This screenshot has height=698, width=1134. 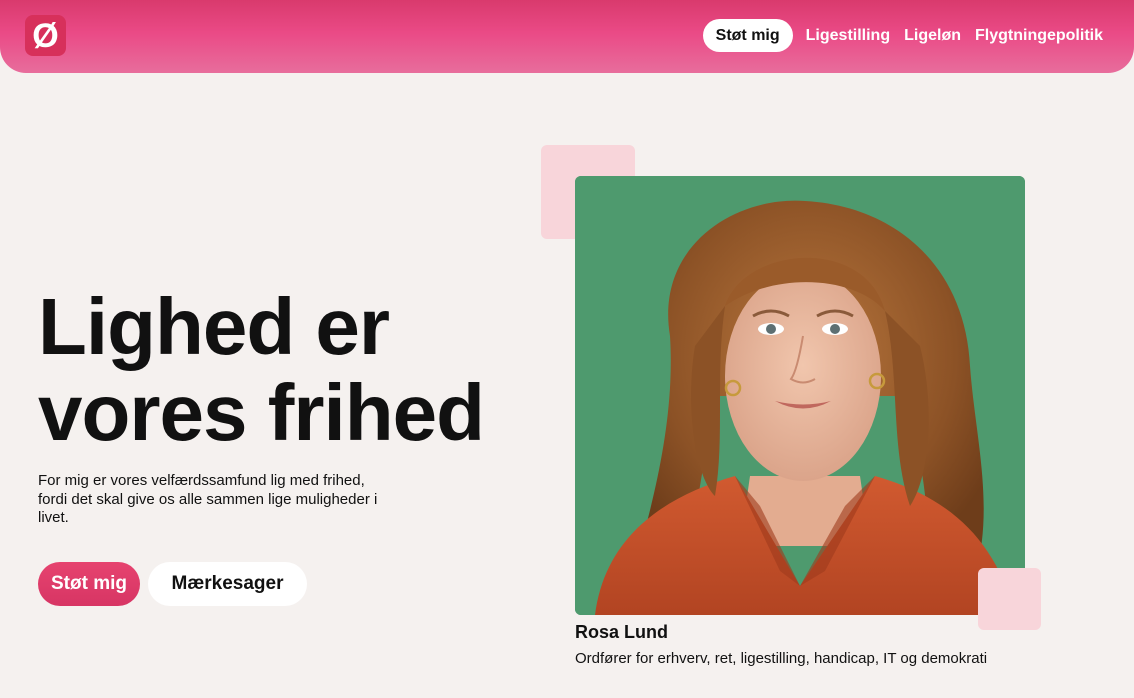 What do you see at coordinates (1009, 599) in the screenshot?
I see `decorative-square-bottom` at bounding box center [1009, 599].